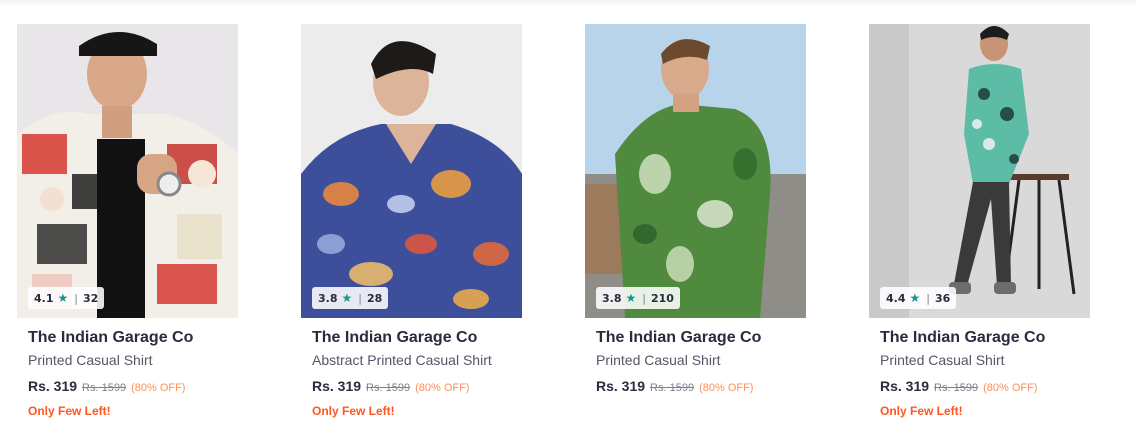 This screenshot has width=1136, height=437. Describe the element at coordinates (374, 298) in the screenshot. I see `rating-count: 28` at that location.